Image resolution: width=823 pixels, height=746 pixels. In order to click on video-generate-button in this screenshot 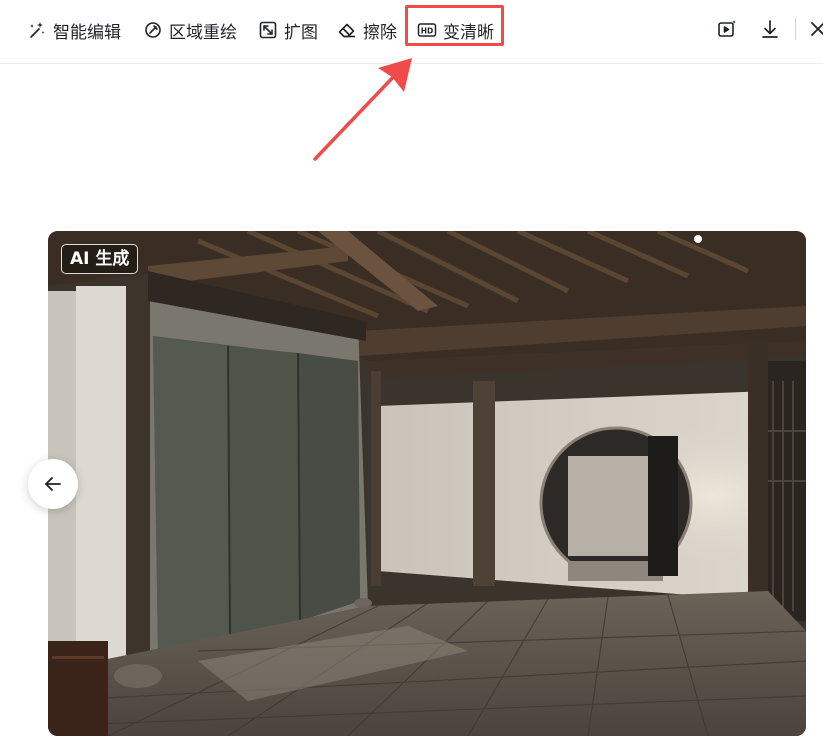, I will do `click(727, 29)`.